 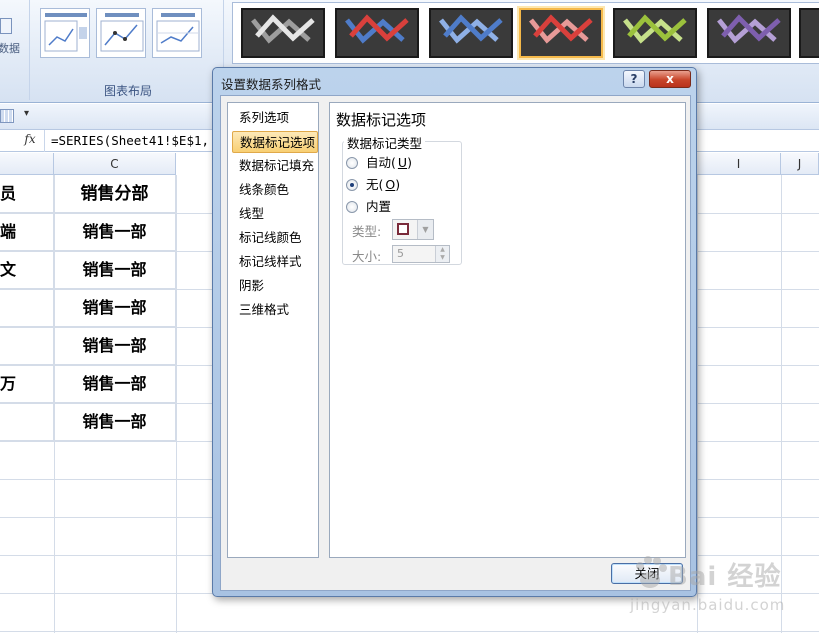 I want to click on marker-type-select: ▼, so click(x=413, y=229).